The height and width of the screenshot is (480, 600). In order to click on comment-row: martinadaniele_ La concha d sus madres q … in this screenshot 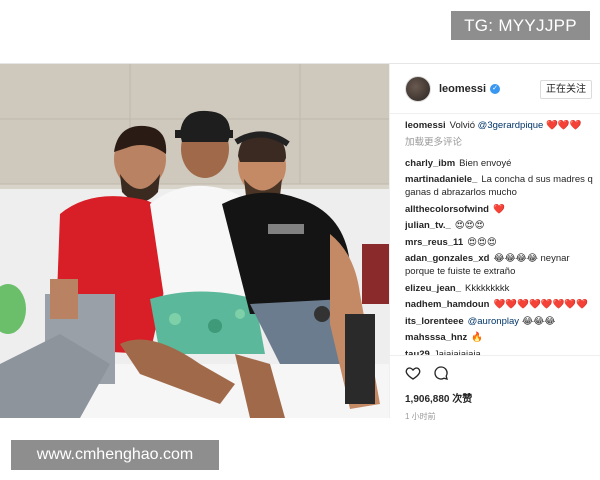, I will do `click(500, 186)`.